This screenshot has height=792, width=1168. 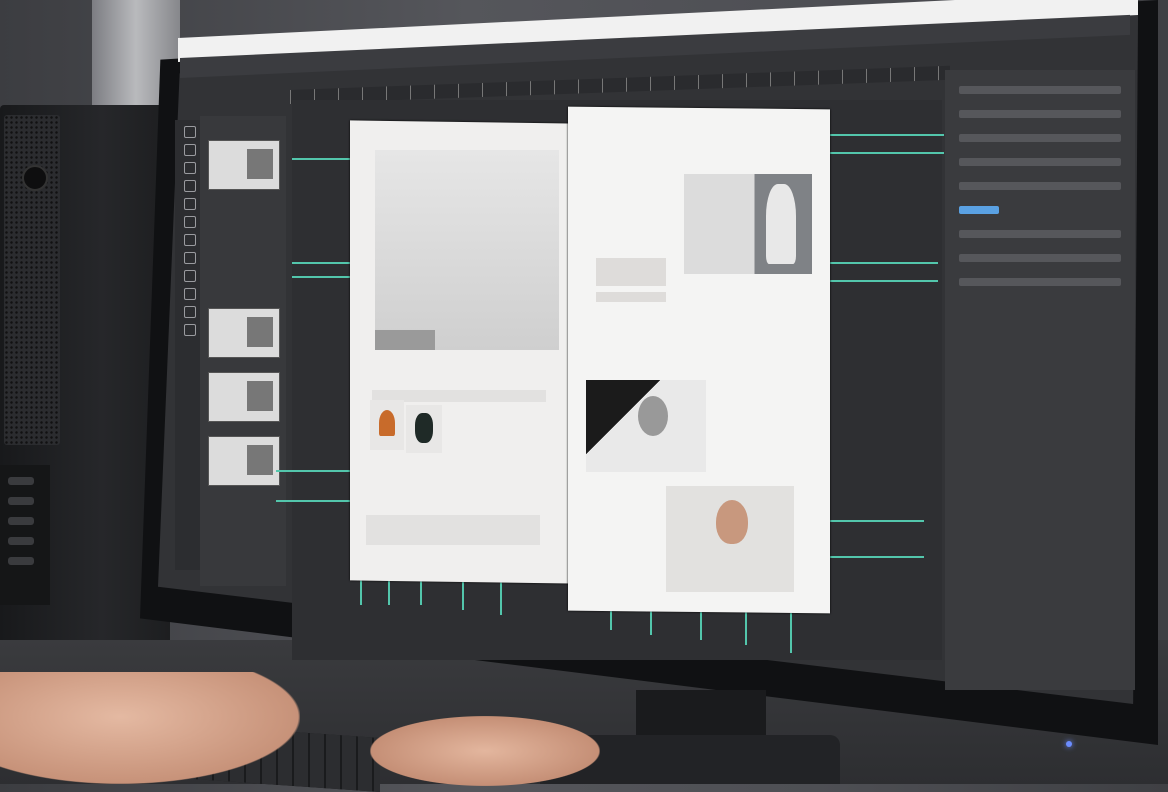 What do you see at coordinates (424, 429) in the screenshot?
I see `dark-object-image` at bounding box center [424, 429].